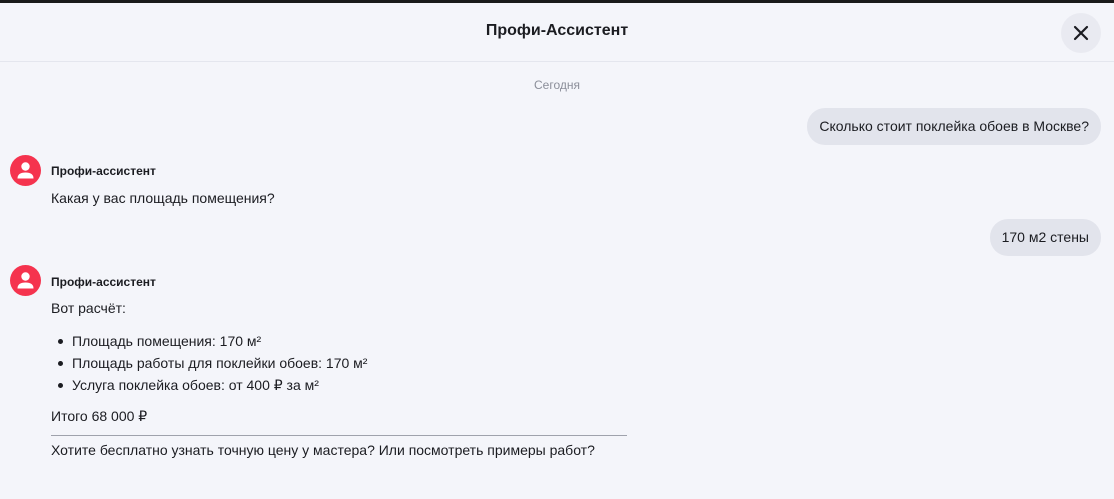 This screenshot has width=1114, height=499. What do you see at coordinates (954, 126) in the screenshot?
I see `user-message: Сколько стоит поклейка обоев в Москве?` at bounding box center [954, 126].